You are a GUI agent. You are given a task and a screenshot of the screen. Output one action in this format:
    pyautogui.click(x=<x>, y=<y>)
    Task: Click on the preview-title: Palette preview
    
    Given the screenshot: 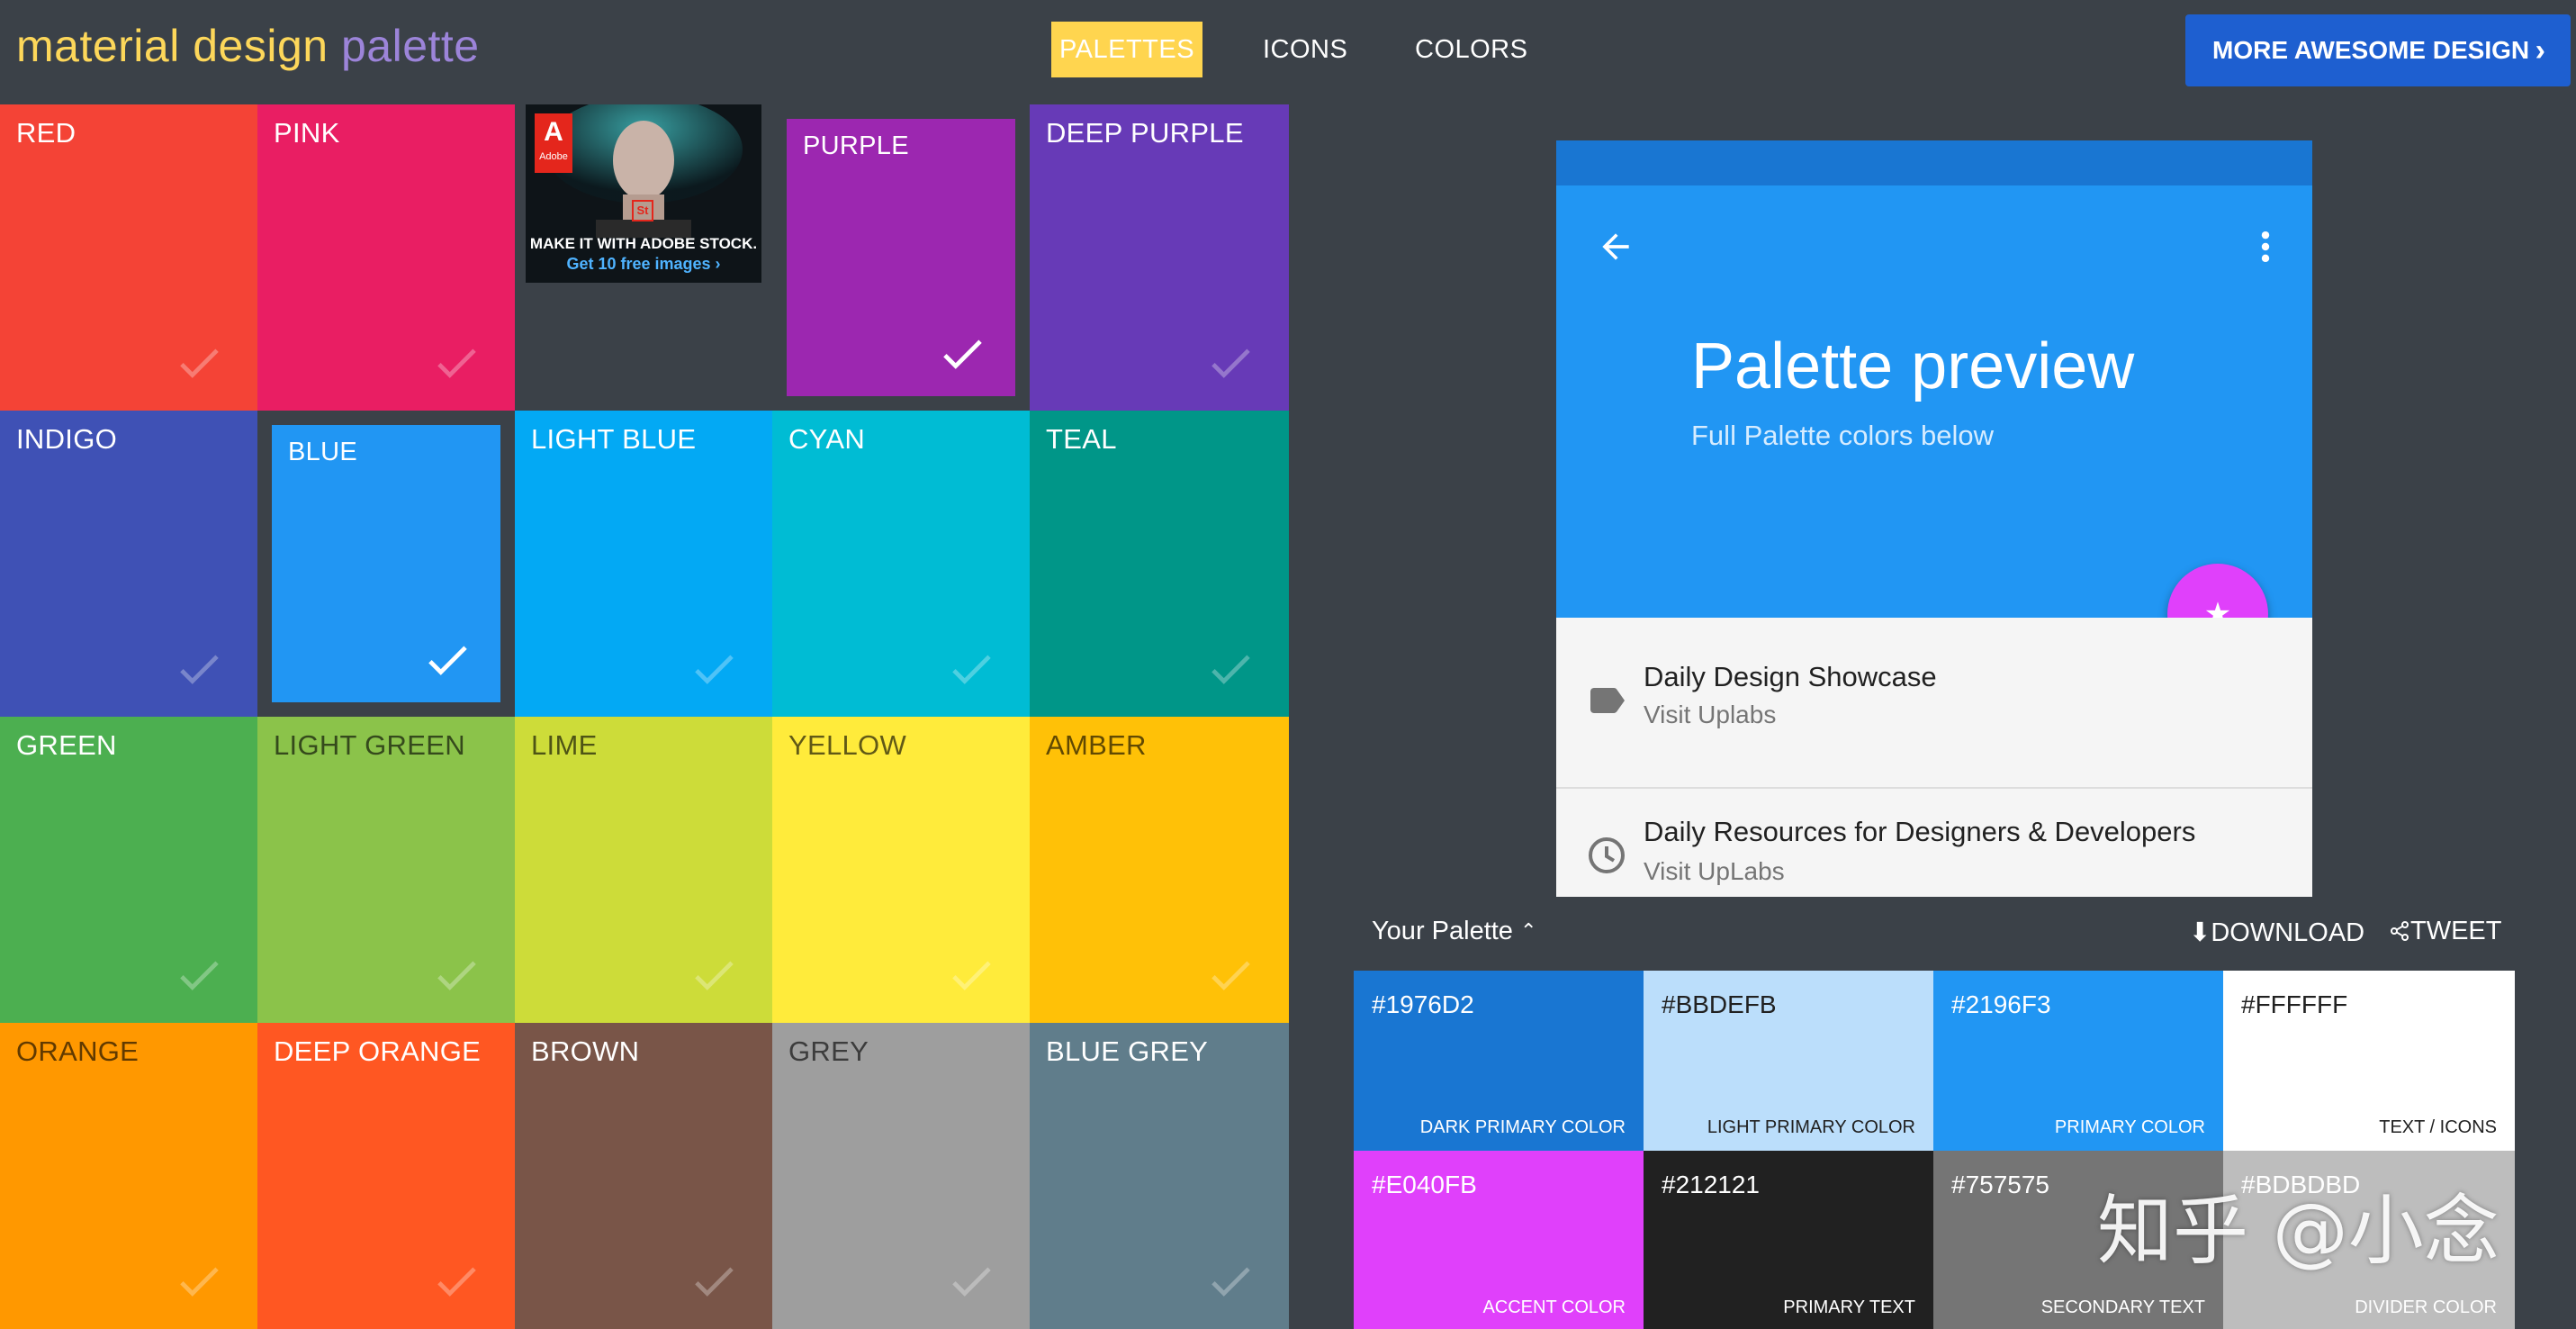 What is the action you would take?
    pyautogui.click(x=1913, y=366)
    